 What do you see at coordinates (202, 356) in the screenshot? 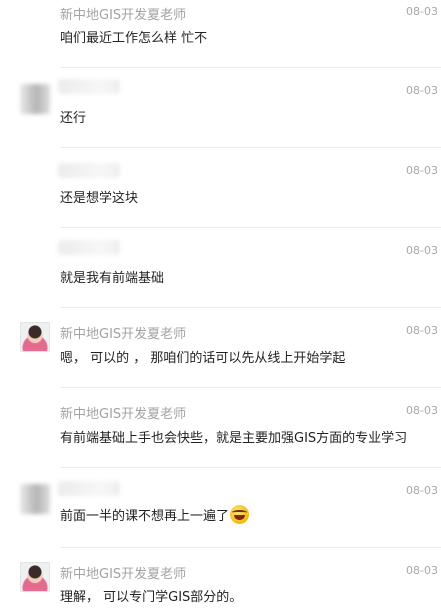
I see `message-text: 嗯， 可以的 ， 那咱们的话可以先从线上开始学起` at bounding box center [202, 356].